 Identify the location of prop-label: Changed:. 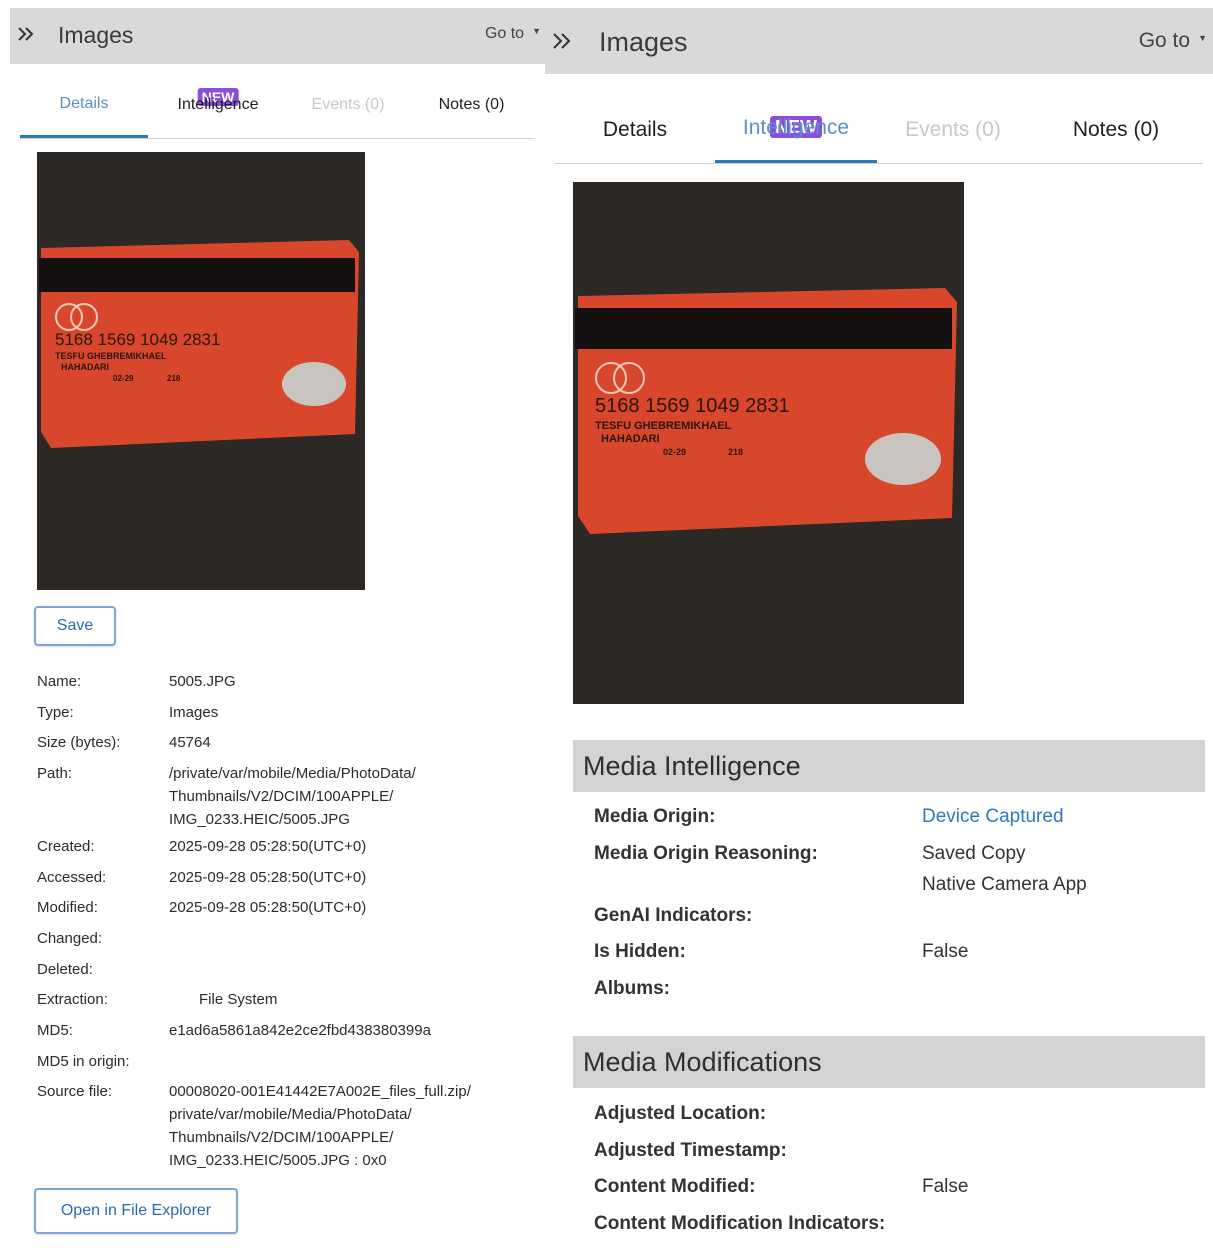
(70, 938).